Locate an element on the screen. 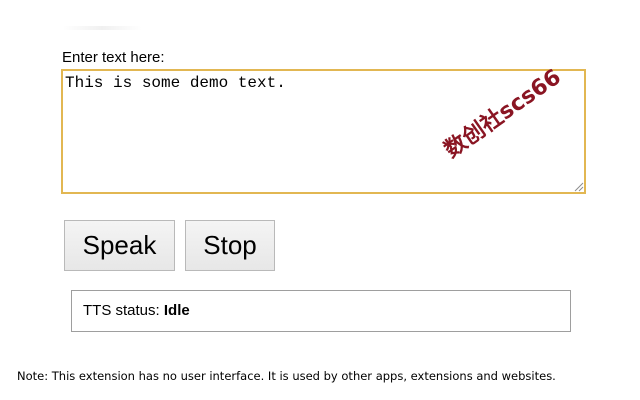 The height and width of the screenshot is (400, 640). tts-status-value: Idle is located at coordinates (176, 310).